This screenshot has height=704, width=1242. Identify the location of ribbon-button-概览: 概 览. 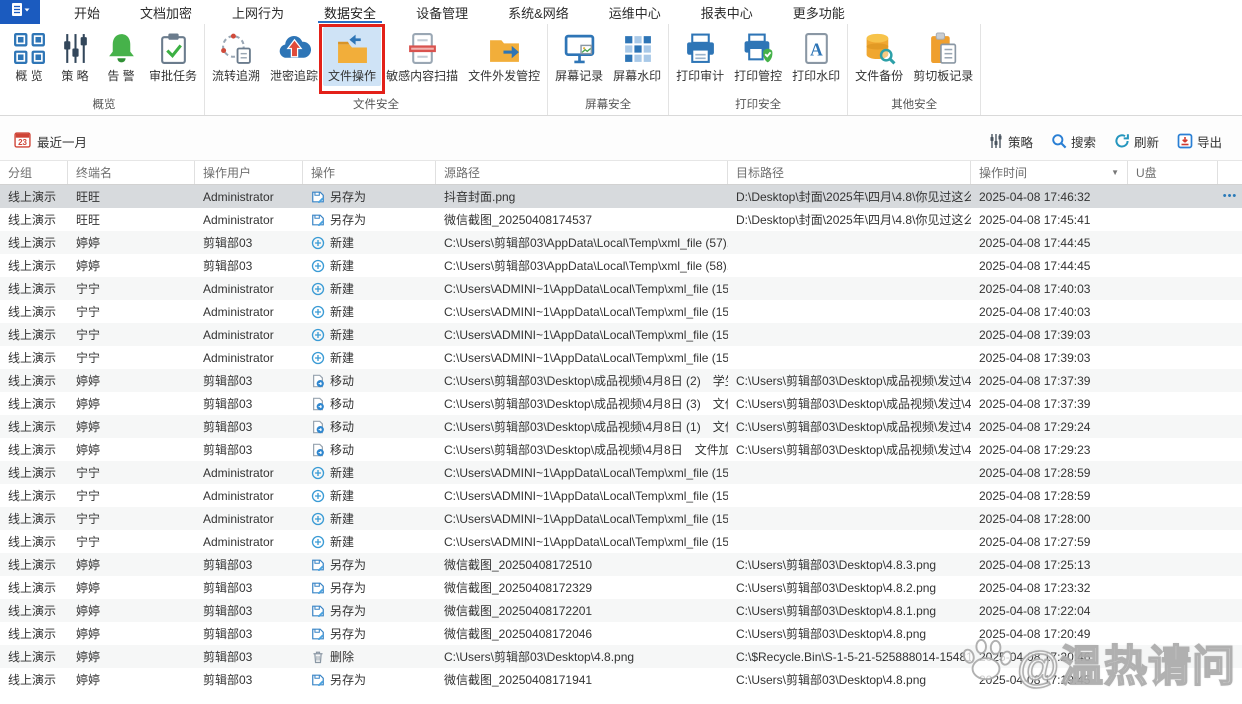
(29, 56).